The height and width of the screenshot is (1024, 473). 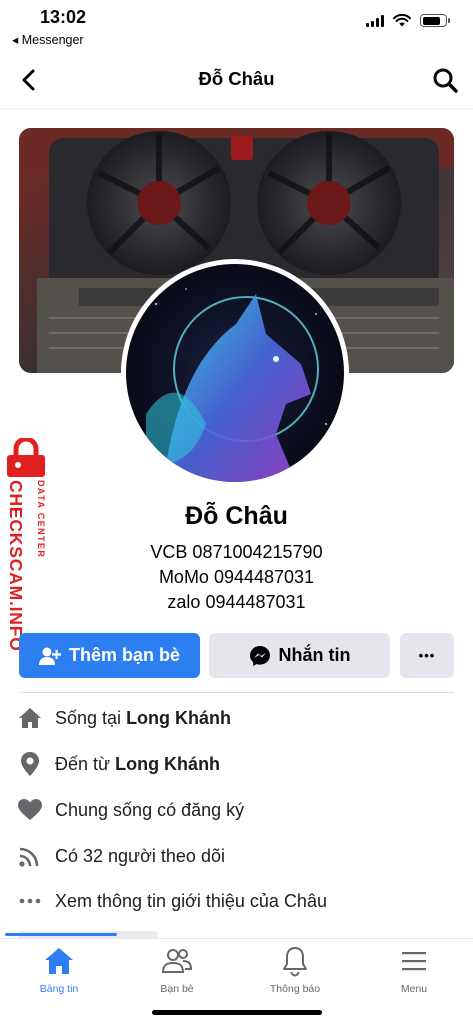 I want to click on status-icons, so click(x=408, y=20).